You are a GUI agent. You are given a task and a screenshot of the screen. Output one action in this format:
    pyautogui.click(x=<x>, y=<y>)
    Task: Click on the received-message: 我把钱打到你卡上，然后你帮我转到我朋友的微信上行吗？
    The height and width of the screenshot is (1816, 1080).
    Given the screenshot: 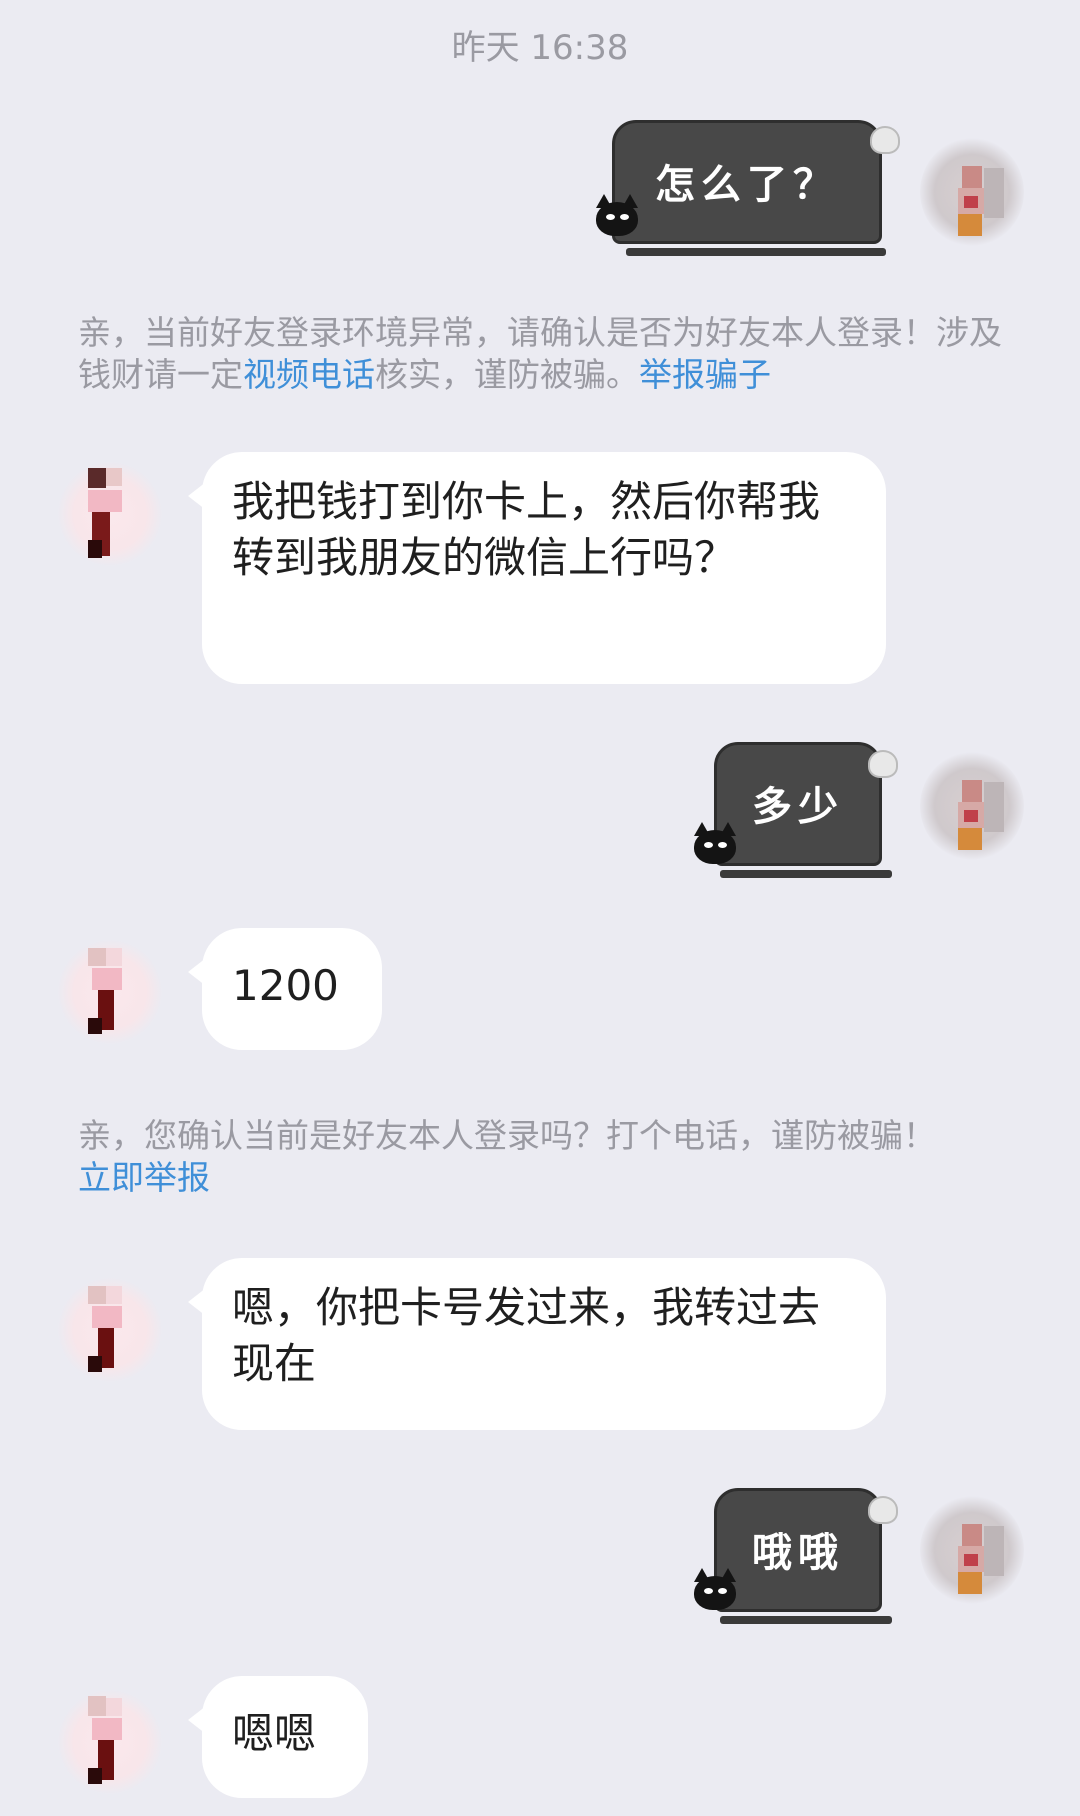 What is the action you would take?
    pyautogui.click(x=537, y=568)
    